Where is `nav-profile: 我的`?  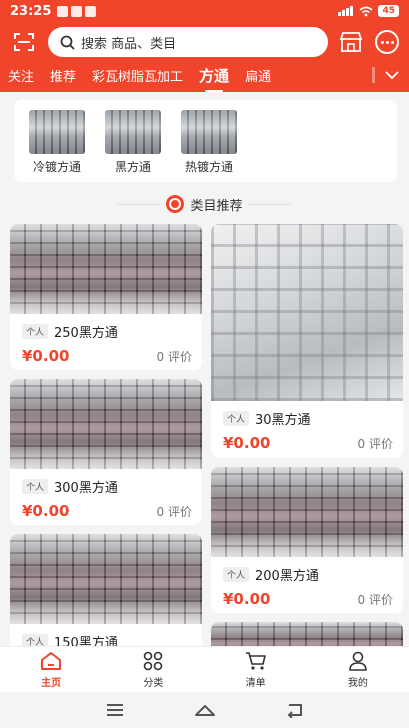 nav-profile: 我的 is located at coordinates (358, 669).